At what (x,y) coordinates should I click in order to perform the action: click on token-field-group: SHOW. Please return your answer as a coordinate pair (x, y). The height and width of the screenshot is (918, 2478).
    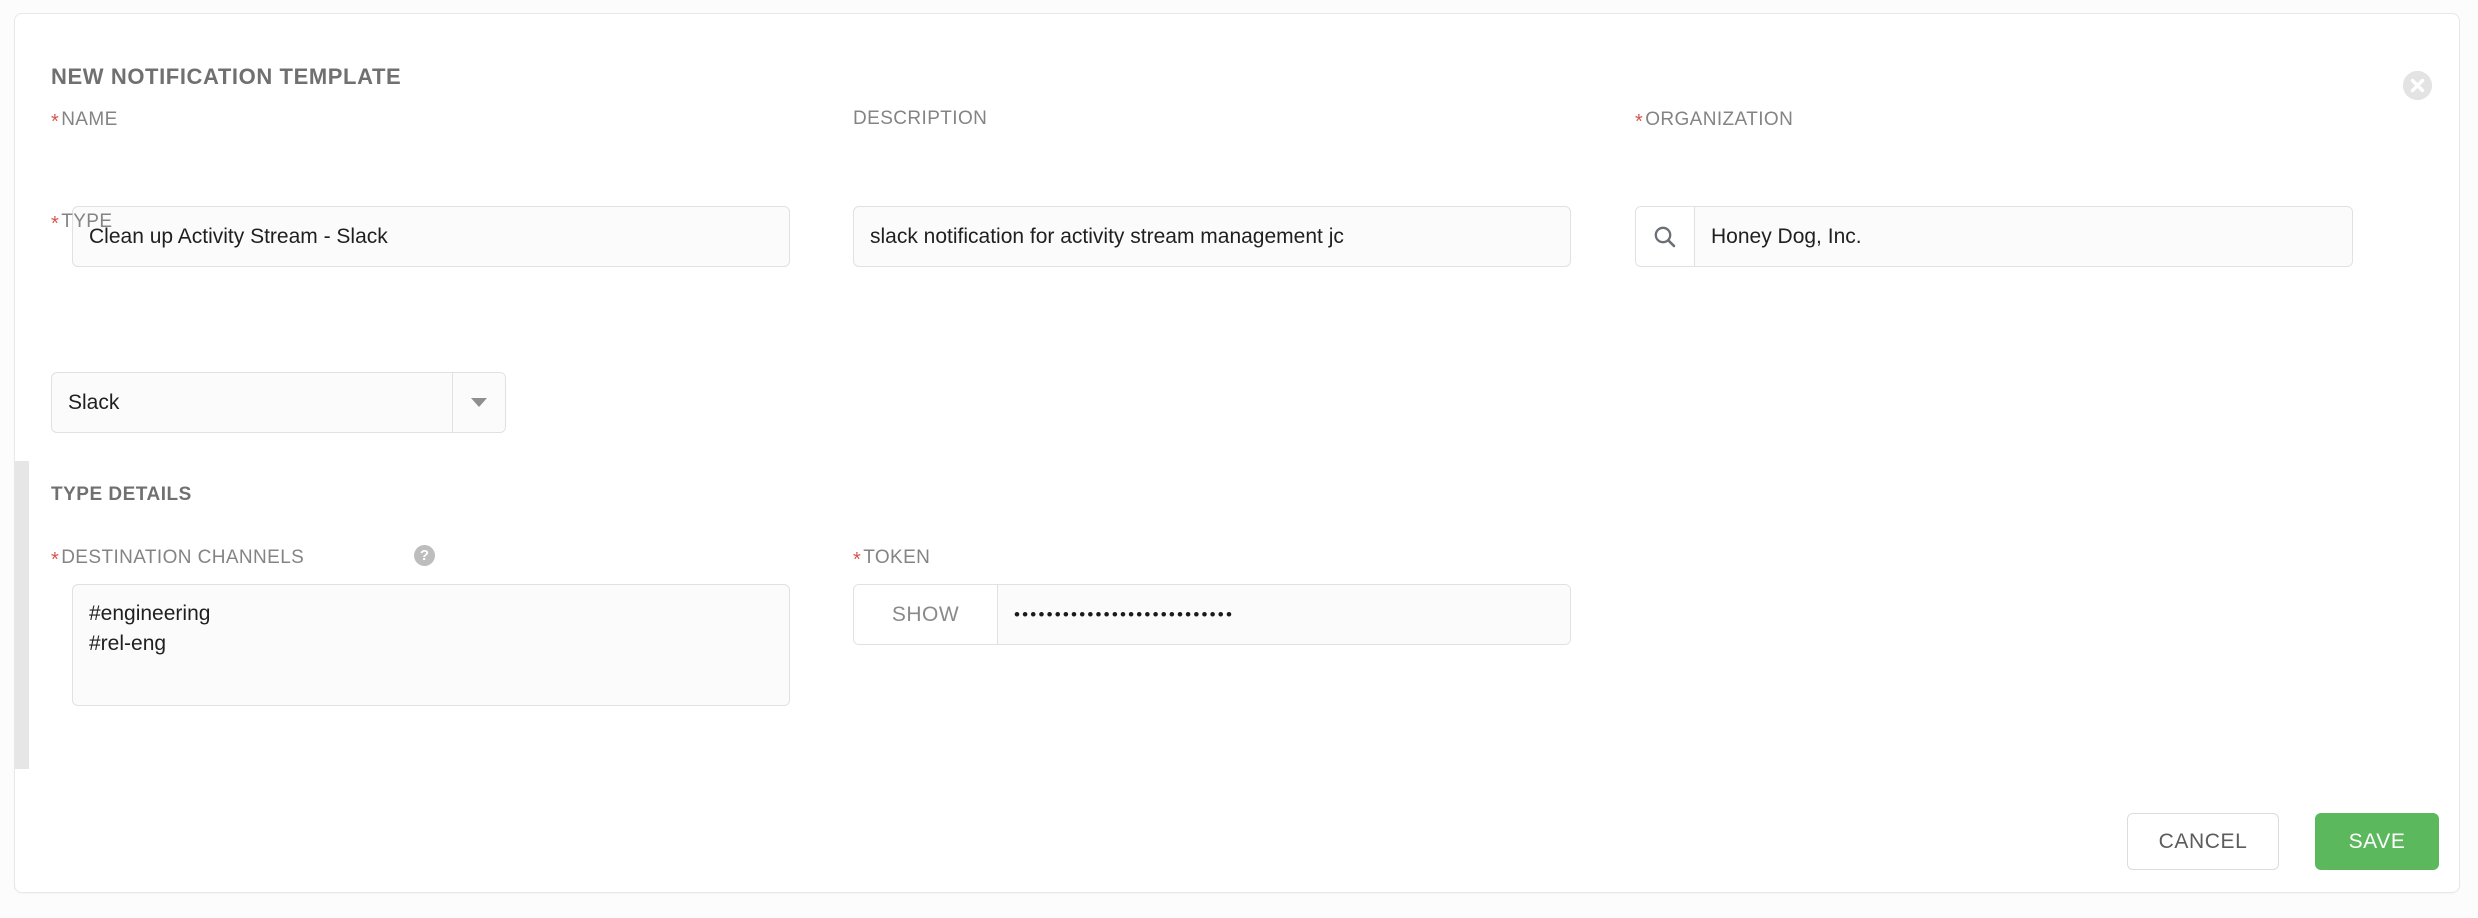
    Looking at the image, I should click on (1212, 614).